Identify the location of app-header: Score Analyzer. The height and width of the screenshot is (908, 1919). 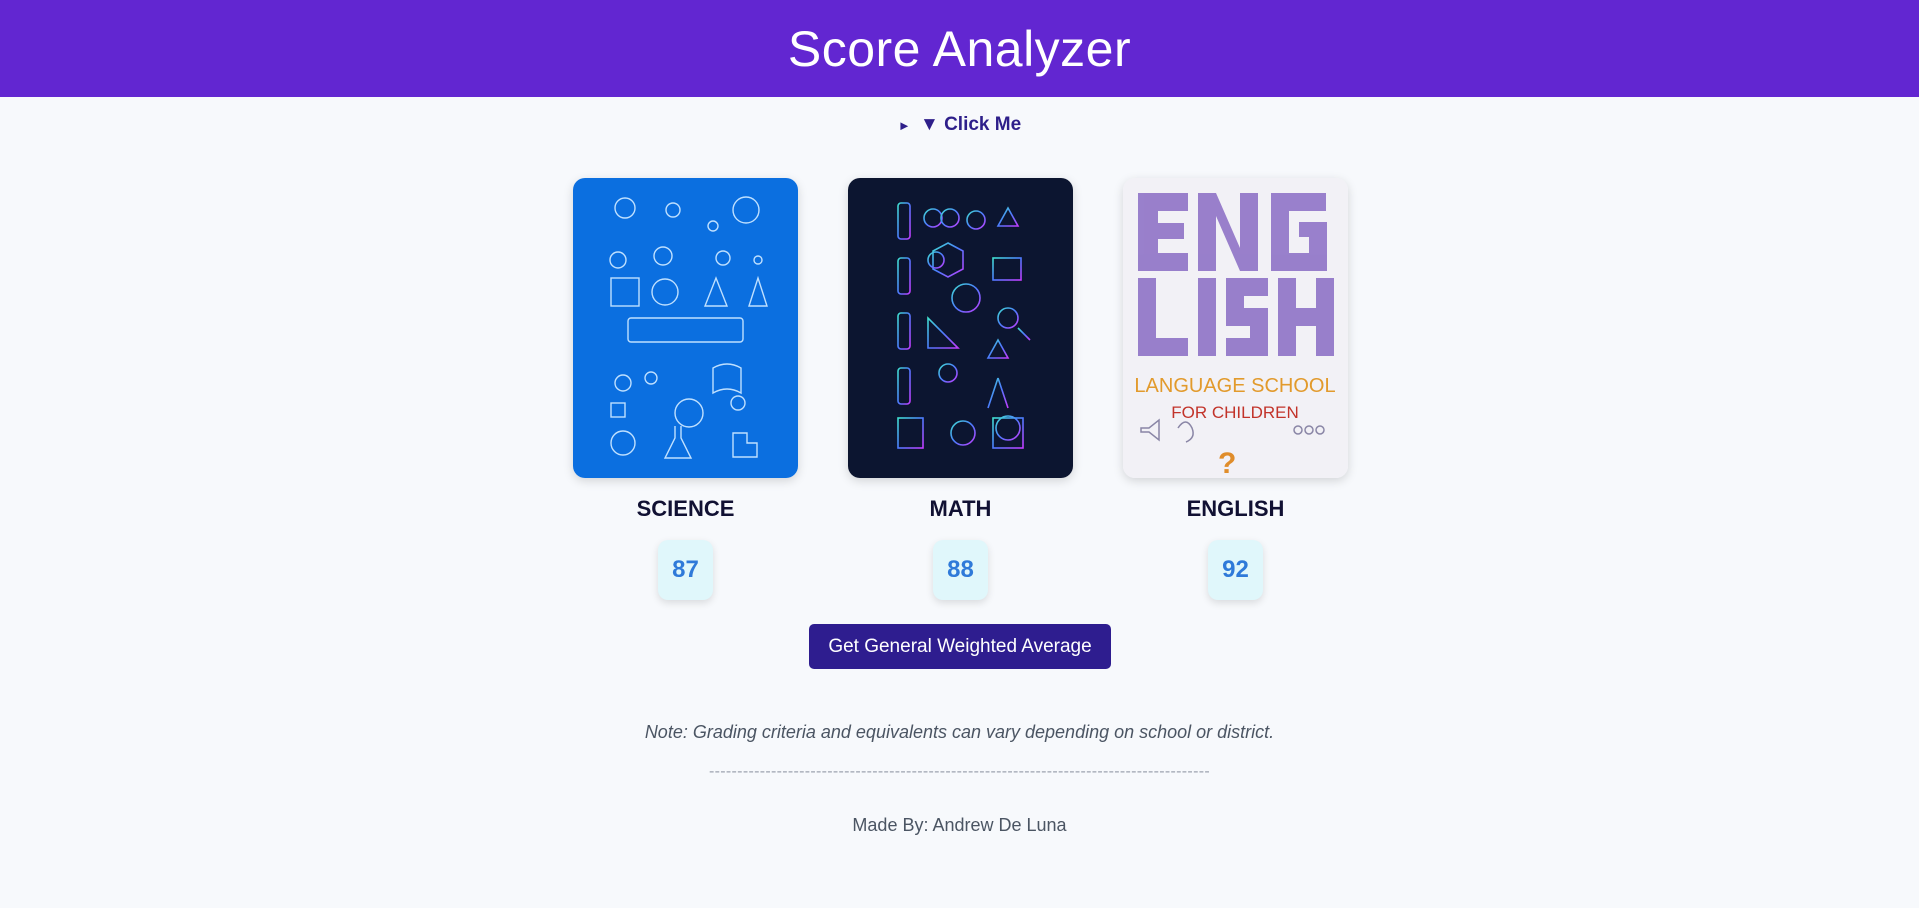
(959, 48).